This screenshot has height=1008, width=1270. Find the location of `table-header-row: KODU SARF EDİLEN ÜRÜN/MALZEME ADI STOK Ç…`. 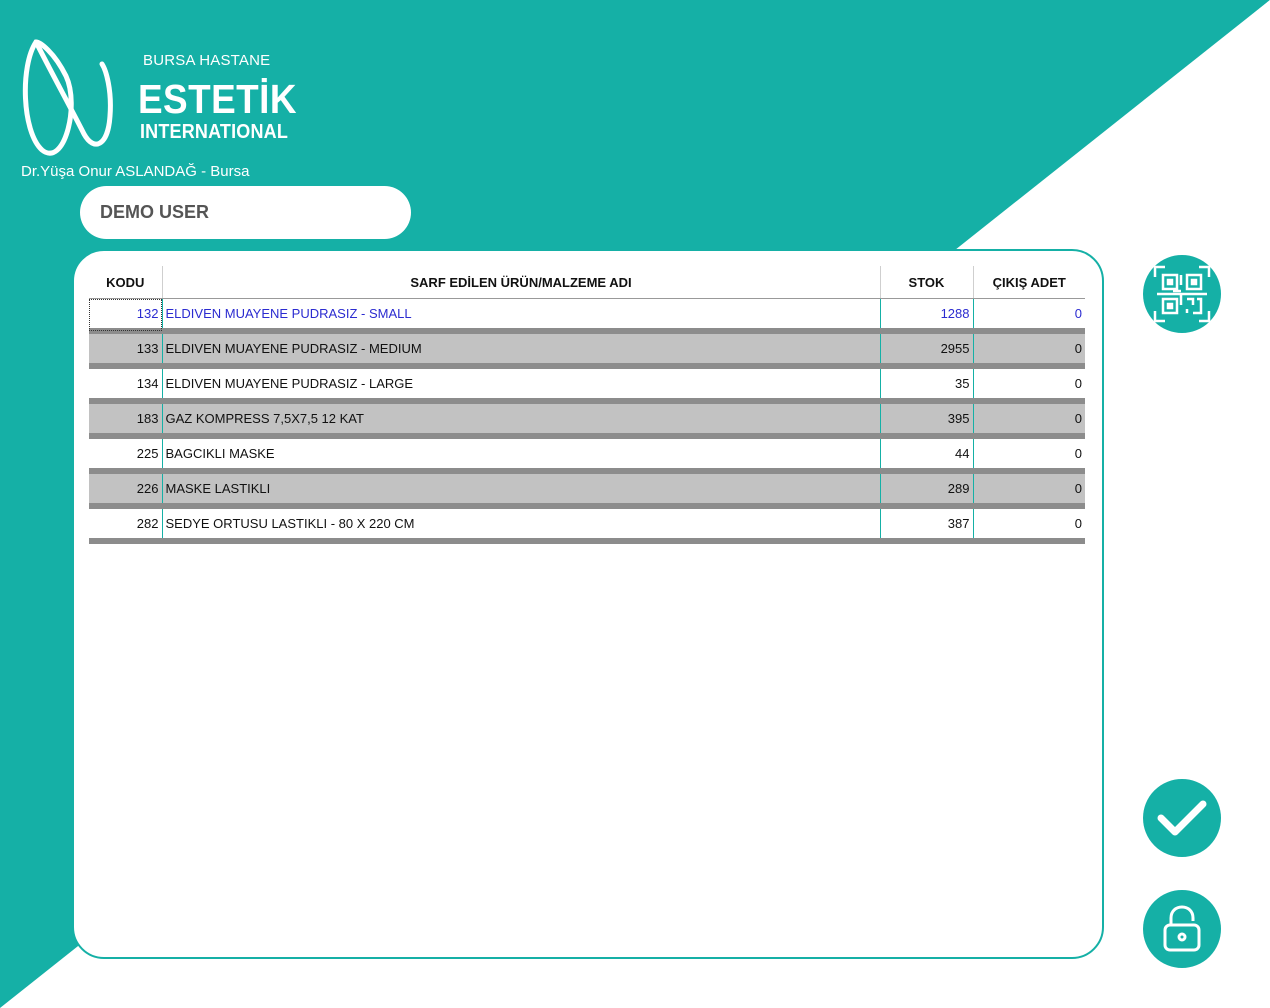

table-header-row: KODU SARF EDİLEN ÜRÜN/MALZEME ADI STOK Ç… is located at coordinates (587, 282).